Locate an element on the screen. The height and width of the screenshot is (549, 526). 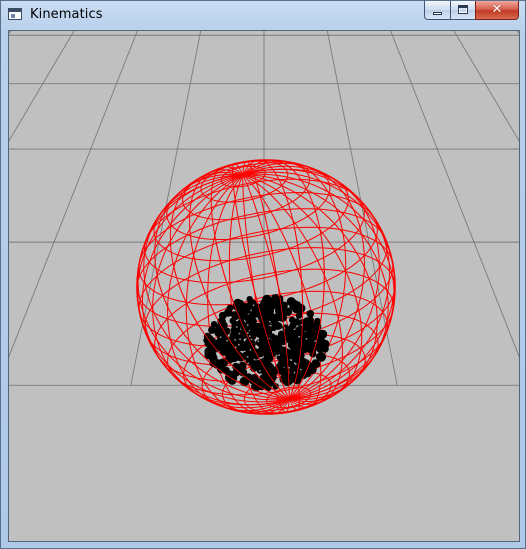
window-title: Kinematics is located at coordinates (66, 14).